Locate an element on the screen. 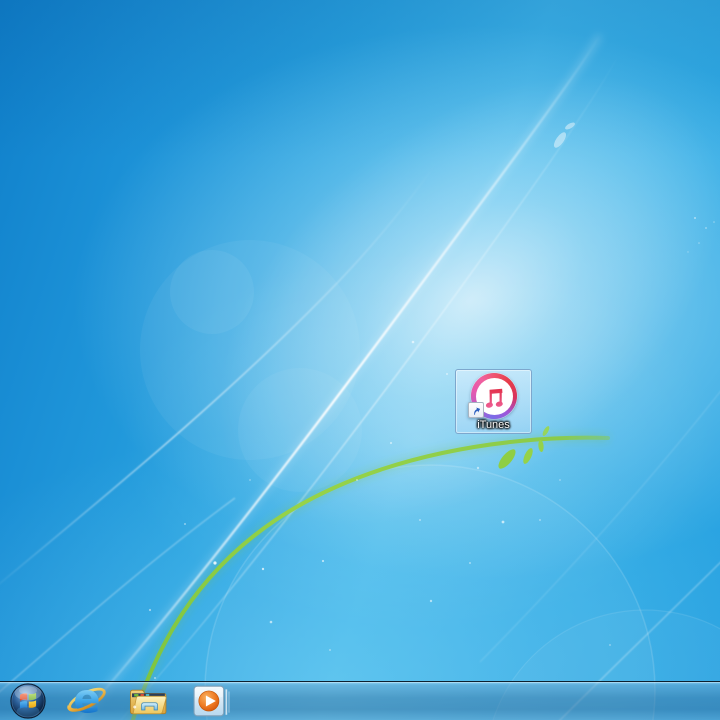 This screenshot has width=720, height=720. folder-explorer-icon is located at coordinates (148, 702).